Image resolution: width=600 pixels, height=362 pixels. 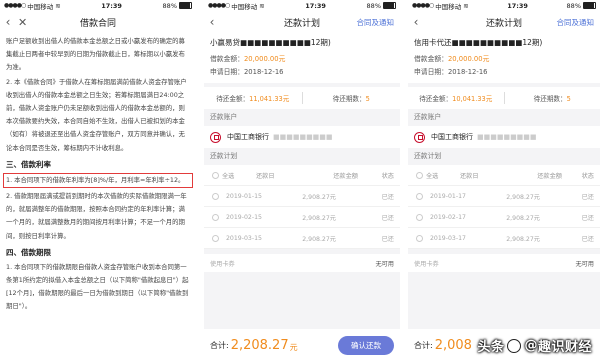 I want to click on total-unit: 元, so click(x=293, y=347).